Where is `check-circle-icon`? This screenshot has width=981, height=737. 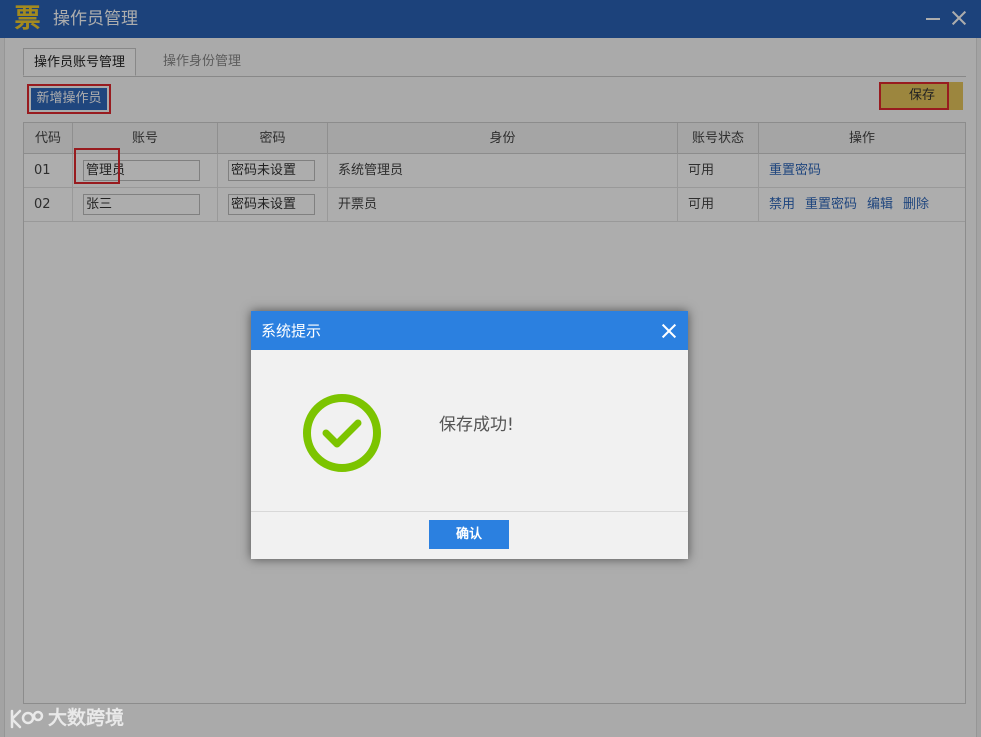 check-circle-icon is located at coordinates (342, 433).